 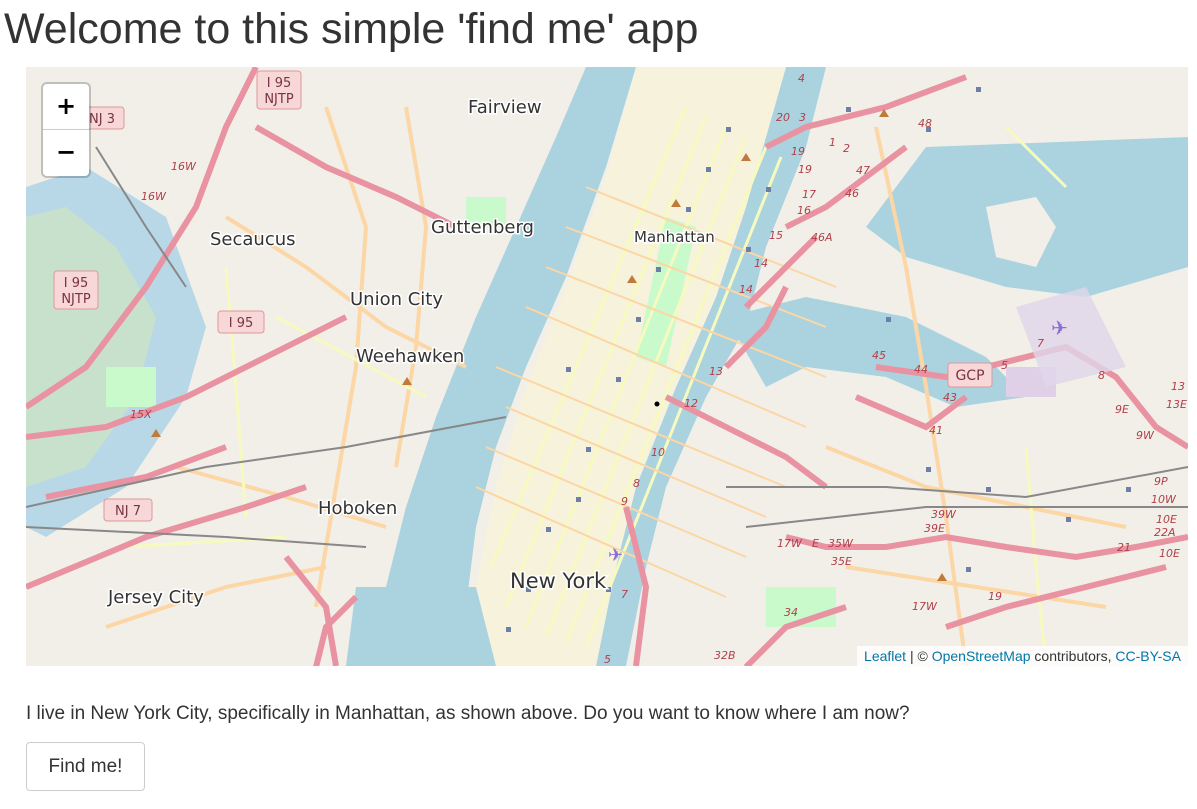 I want to click on openstreetmap-link: OpenStreetMap, so click(x=981, y=656).